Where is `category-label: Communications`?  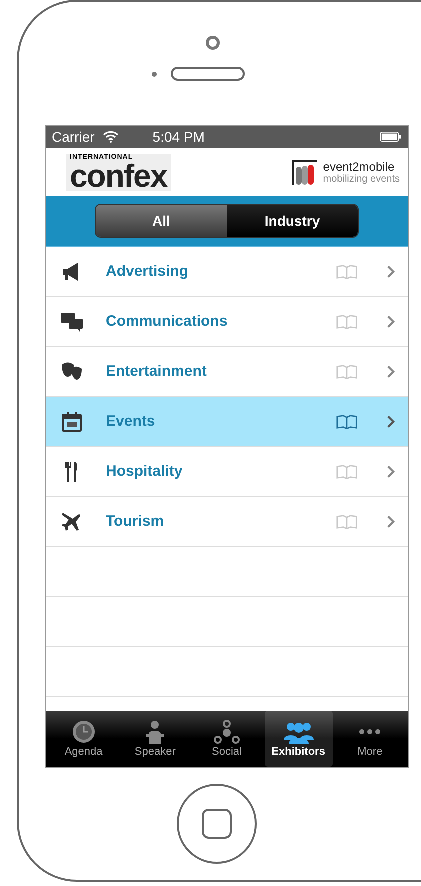 category-label: Communications is located at coordinates (167, 321).